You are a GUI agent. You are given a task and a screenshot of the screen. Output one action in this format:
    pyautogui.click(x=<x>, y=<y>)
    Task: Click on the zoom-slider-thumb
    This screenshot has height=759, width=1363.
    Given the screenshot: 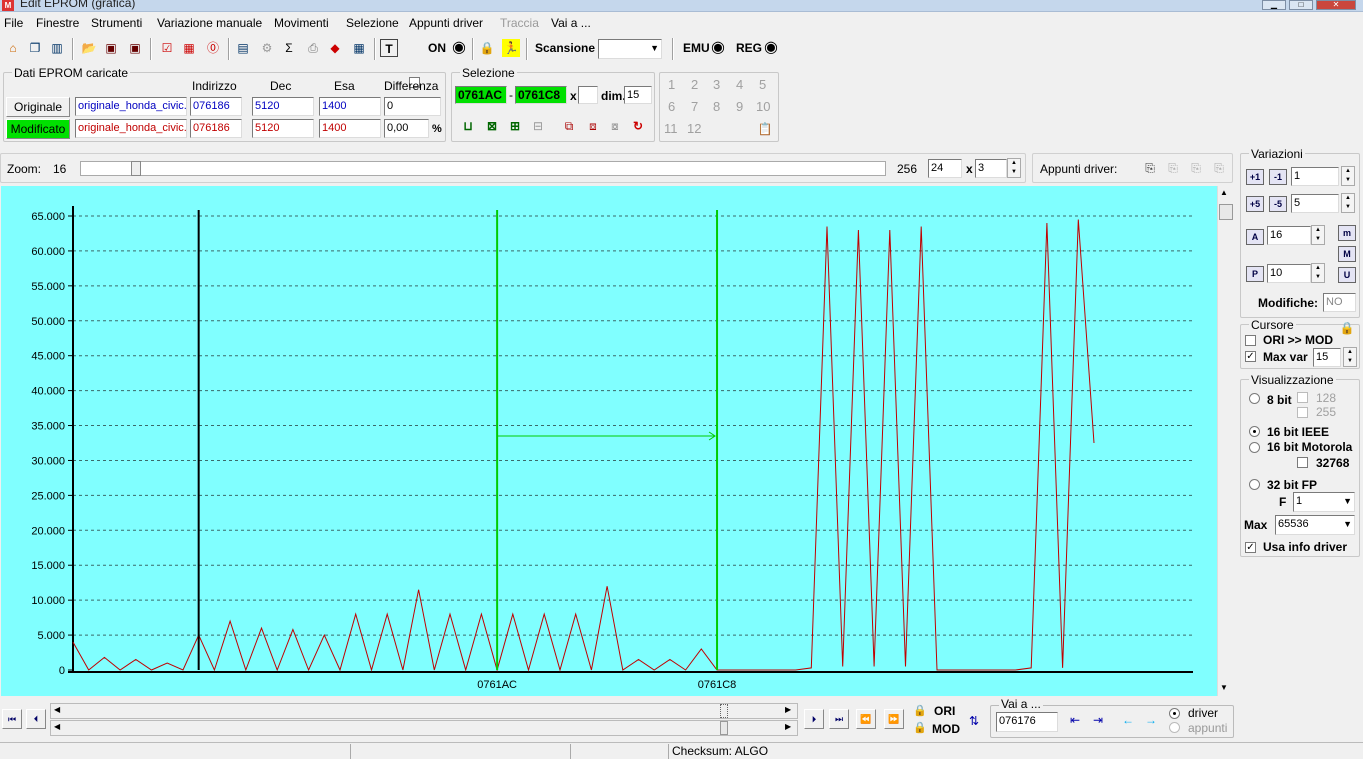 What is the action you would take?
    pyautogui.click(x=135, y=168)
    